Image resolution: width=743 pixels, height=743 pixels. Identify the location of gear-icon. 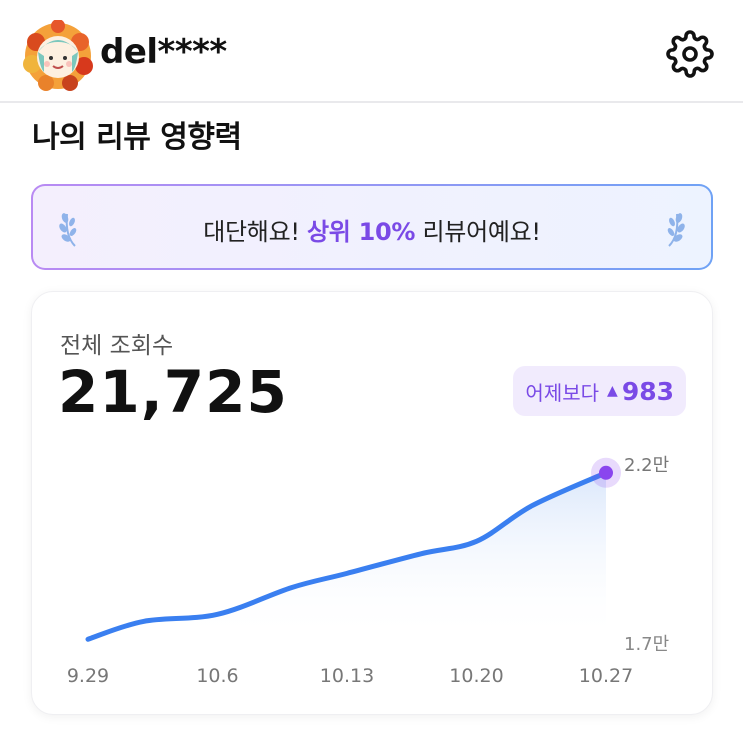
(690, 54).